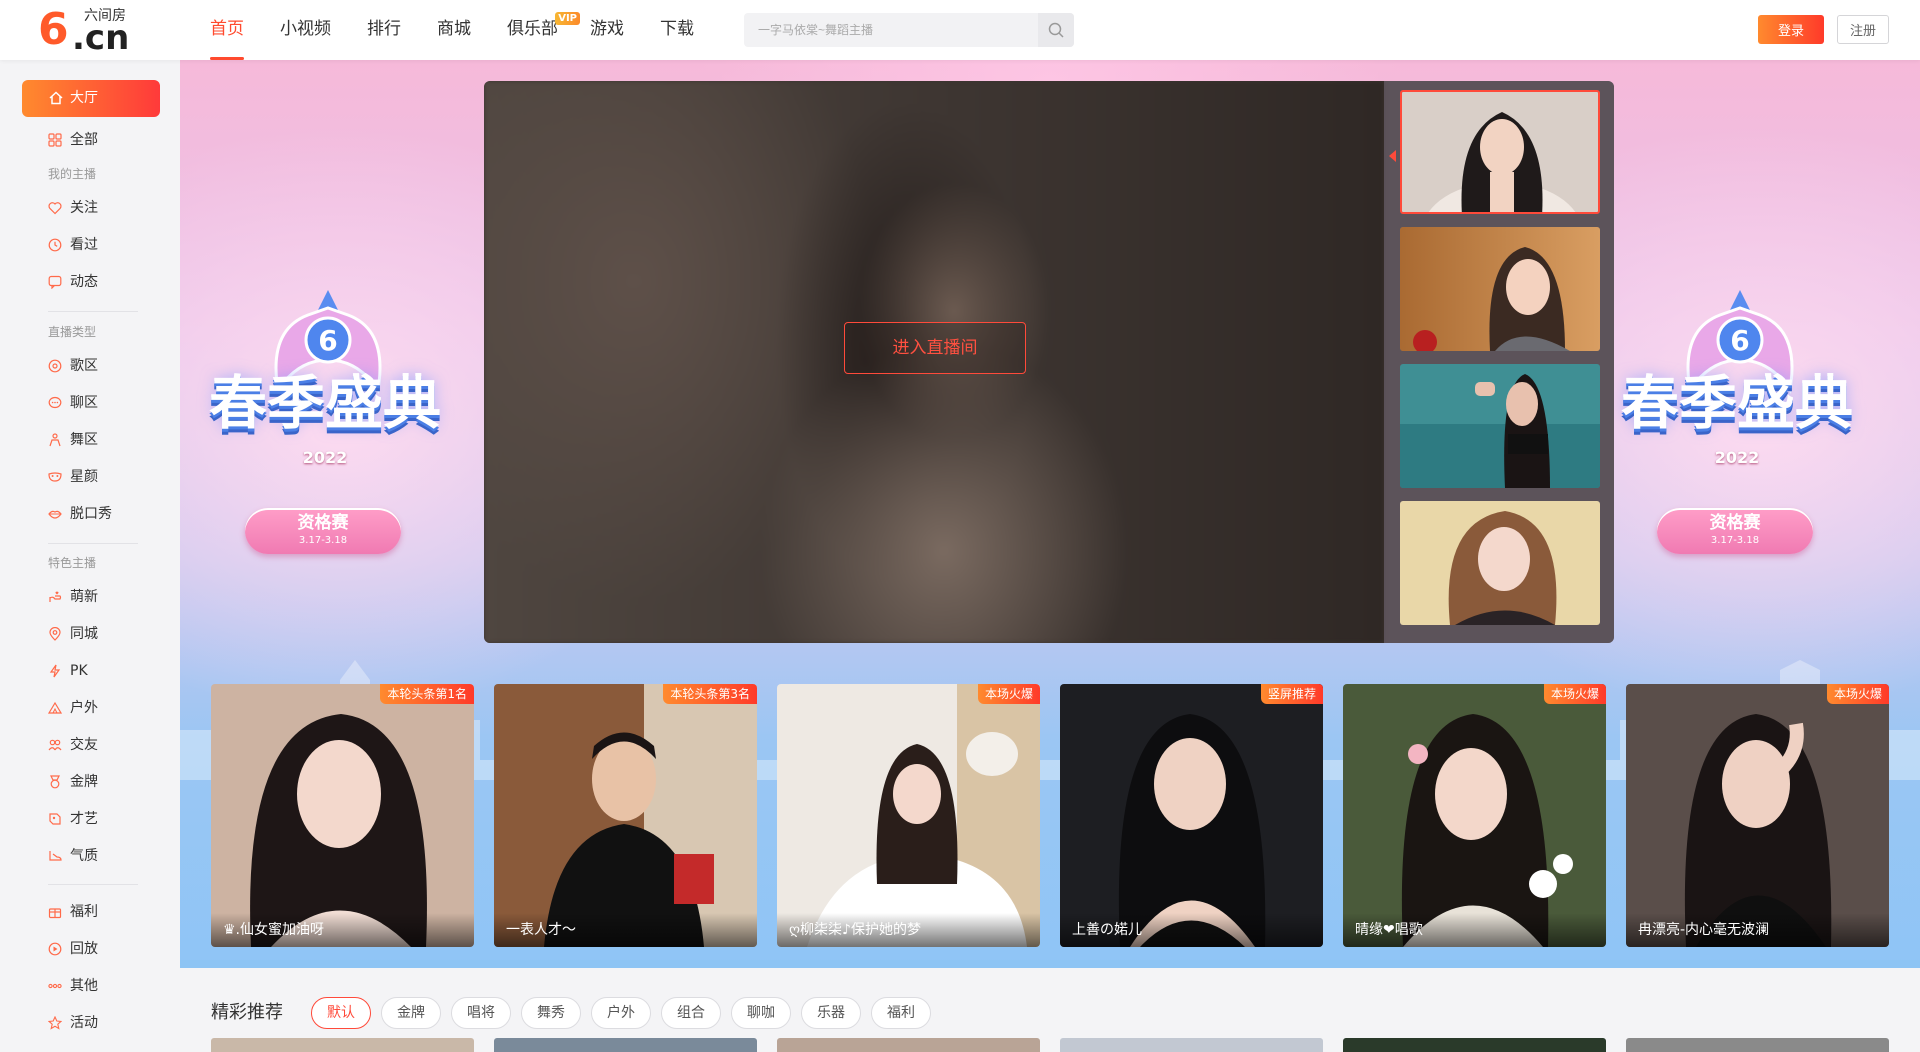  What do you see at coordinates (55, 440) in the screenshot?
I see `dancer-icon` at bounding box center [55, 440].